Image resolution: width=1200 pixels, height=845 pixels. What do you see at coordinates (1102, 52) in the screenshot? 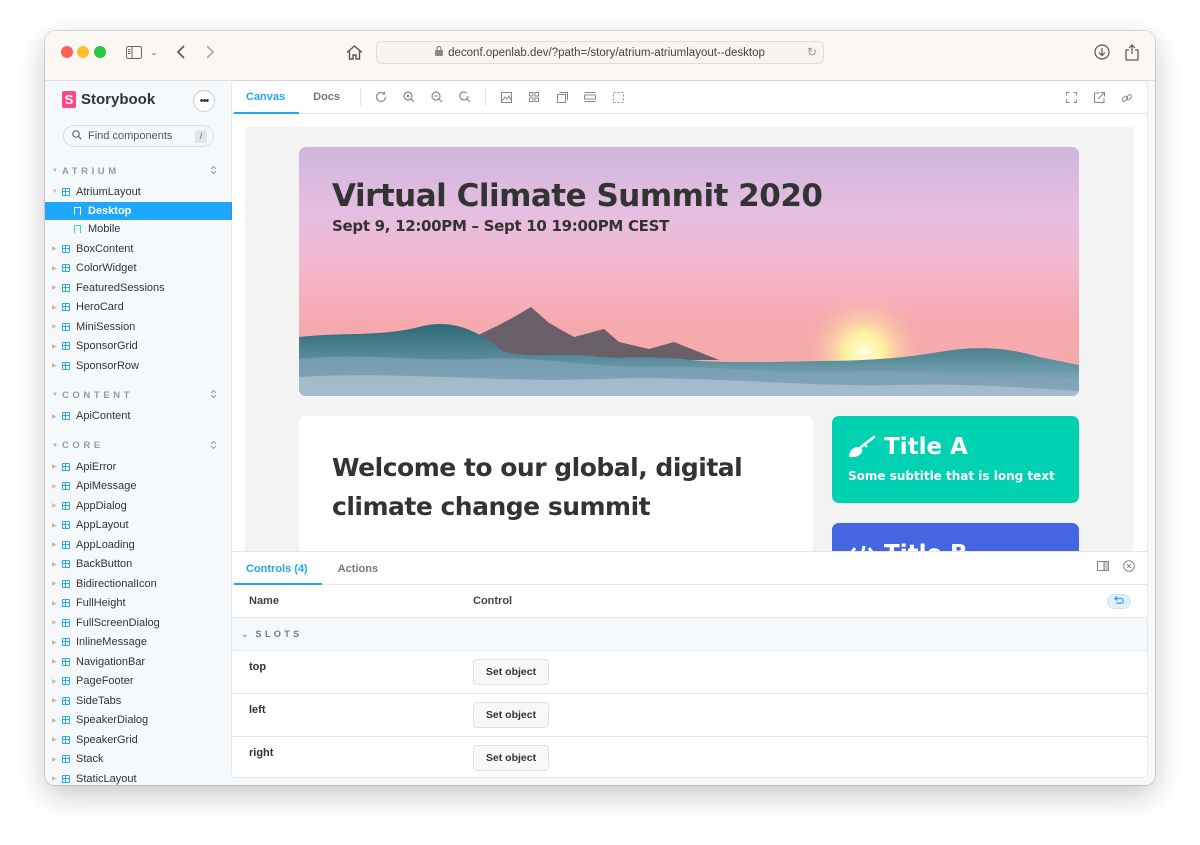
I see `download-icon` at bounding box center [1102, 52].